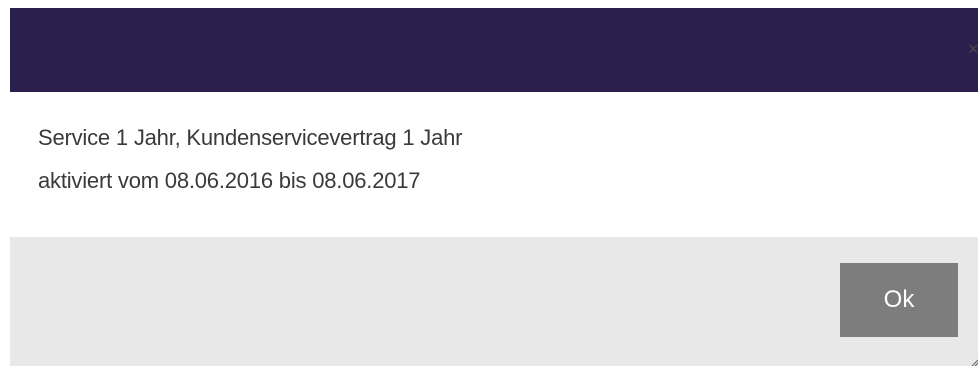 The width and height of the screenshot is (978, 368). I want to click on resize-handle-icon, so click(974, 362).